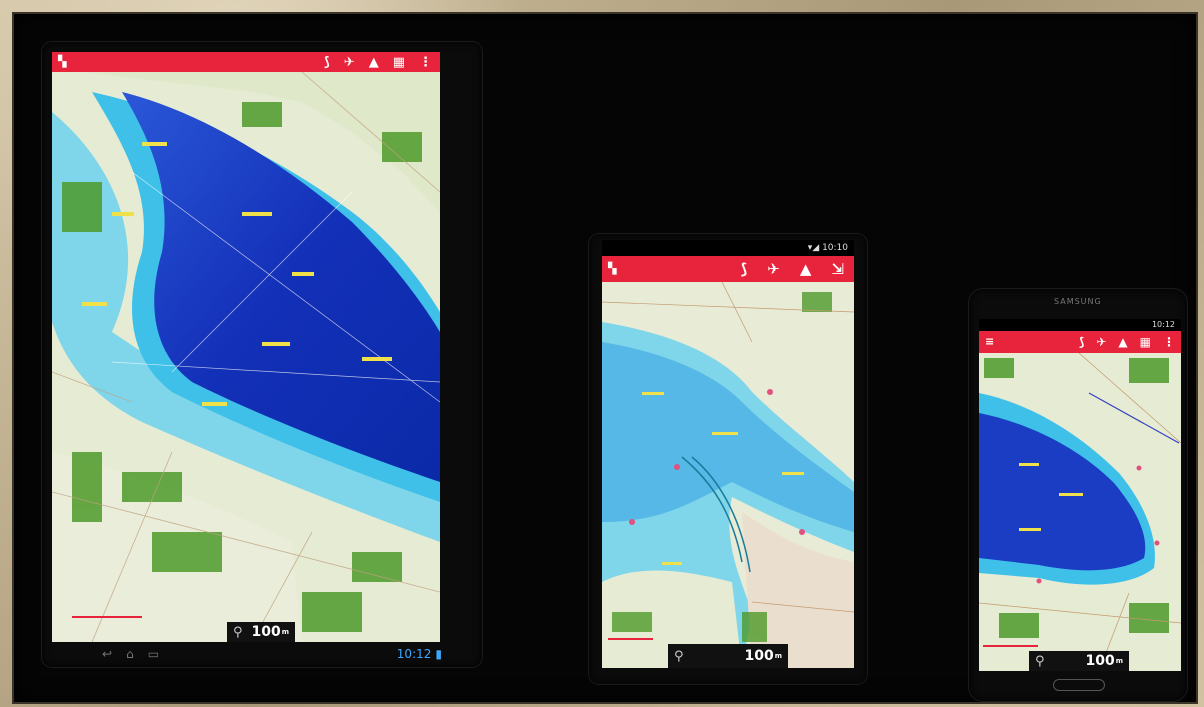 The width and height of the screenshot is (1204, 707). I want to click on home-icon: ⌂, so click(130, 654).